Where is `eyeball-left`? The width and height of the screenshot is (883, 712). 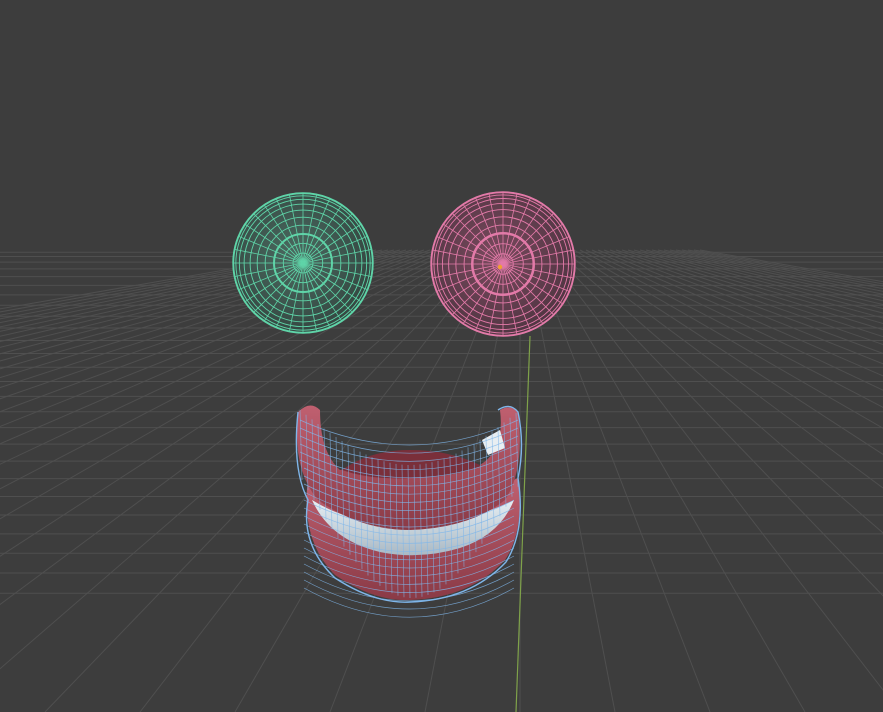
eyeball-left is located at coordinates (303, 263).